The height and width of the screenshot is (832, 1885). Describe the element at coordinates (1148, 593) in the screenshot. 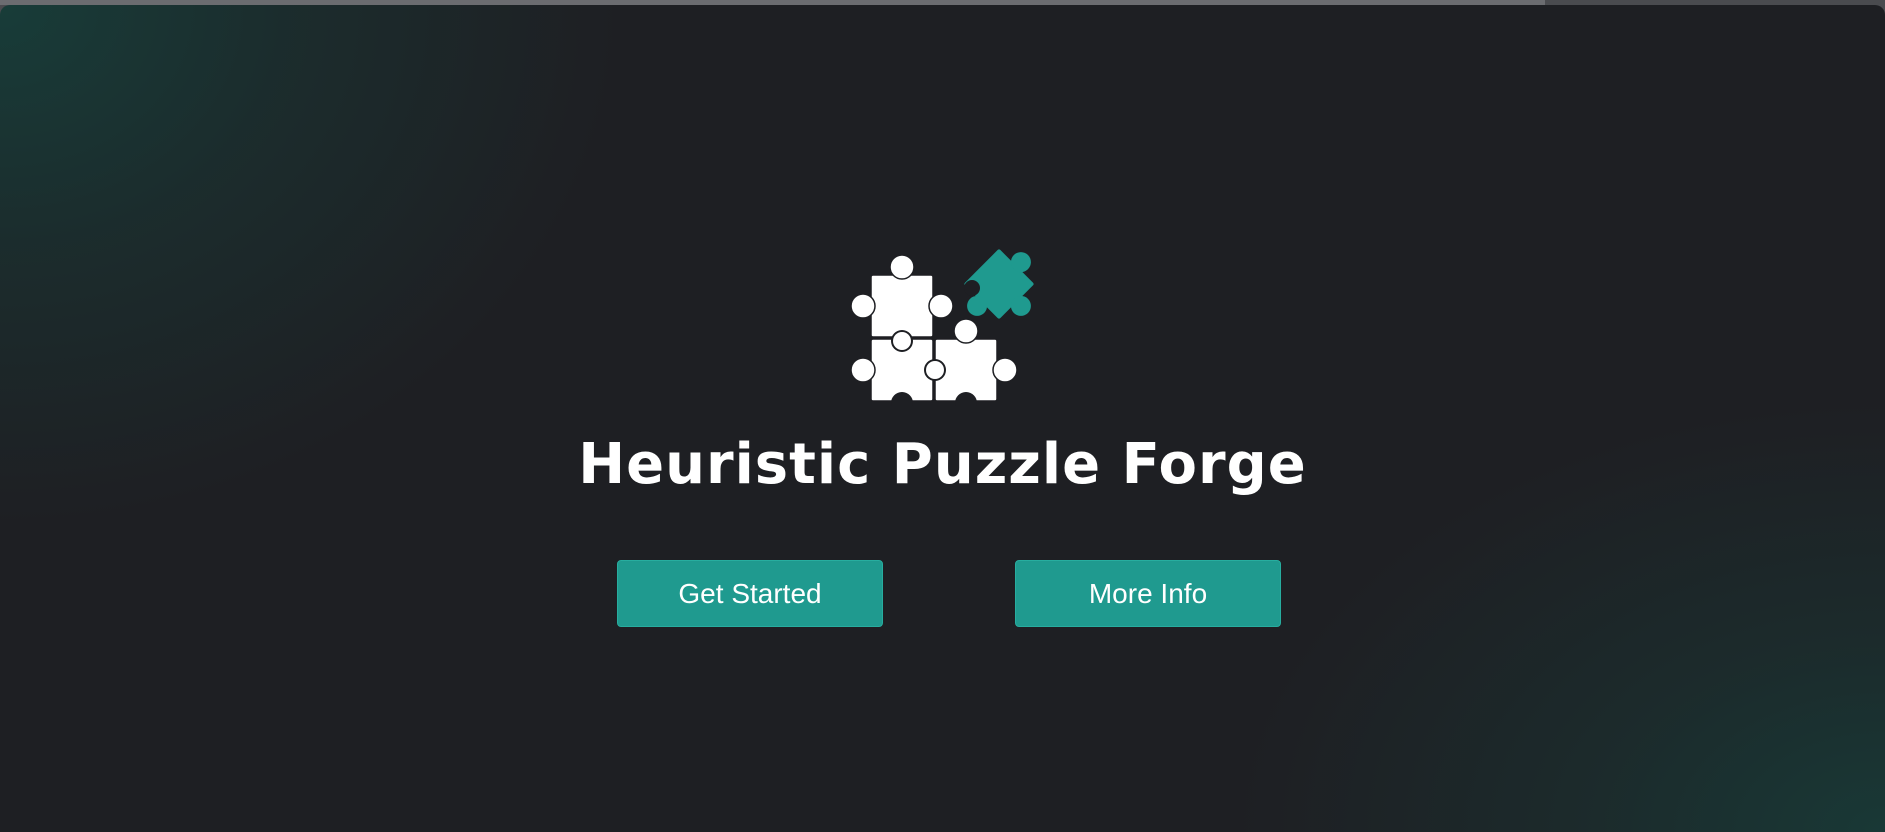

I see `more-info-button: More Info` at that location.